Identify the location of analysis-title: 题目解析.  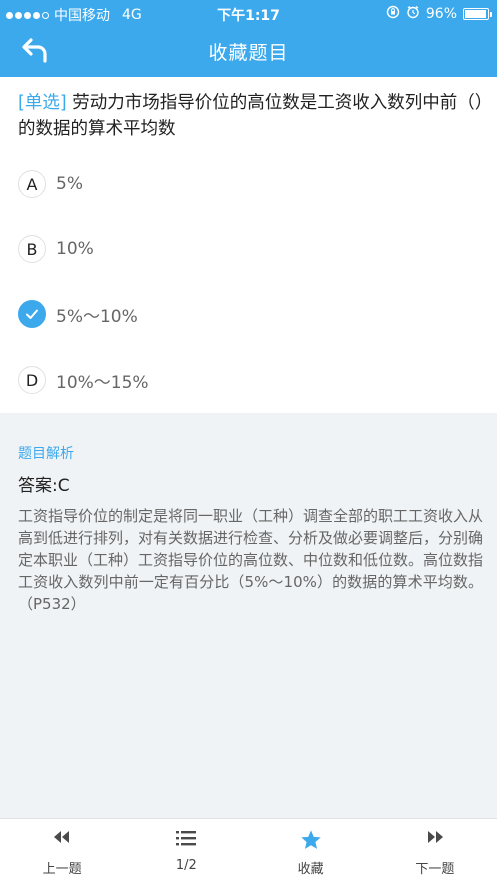
(46, 454).